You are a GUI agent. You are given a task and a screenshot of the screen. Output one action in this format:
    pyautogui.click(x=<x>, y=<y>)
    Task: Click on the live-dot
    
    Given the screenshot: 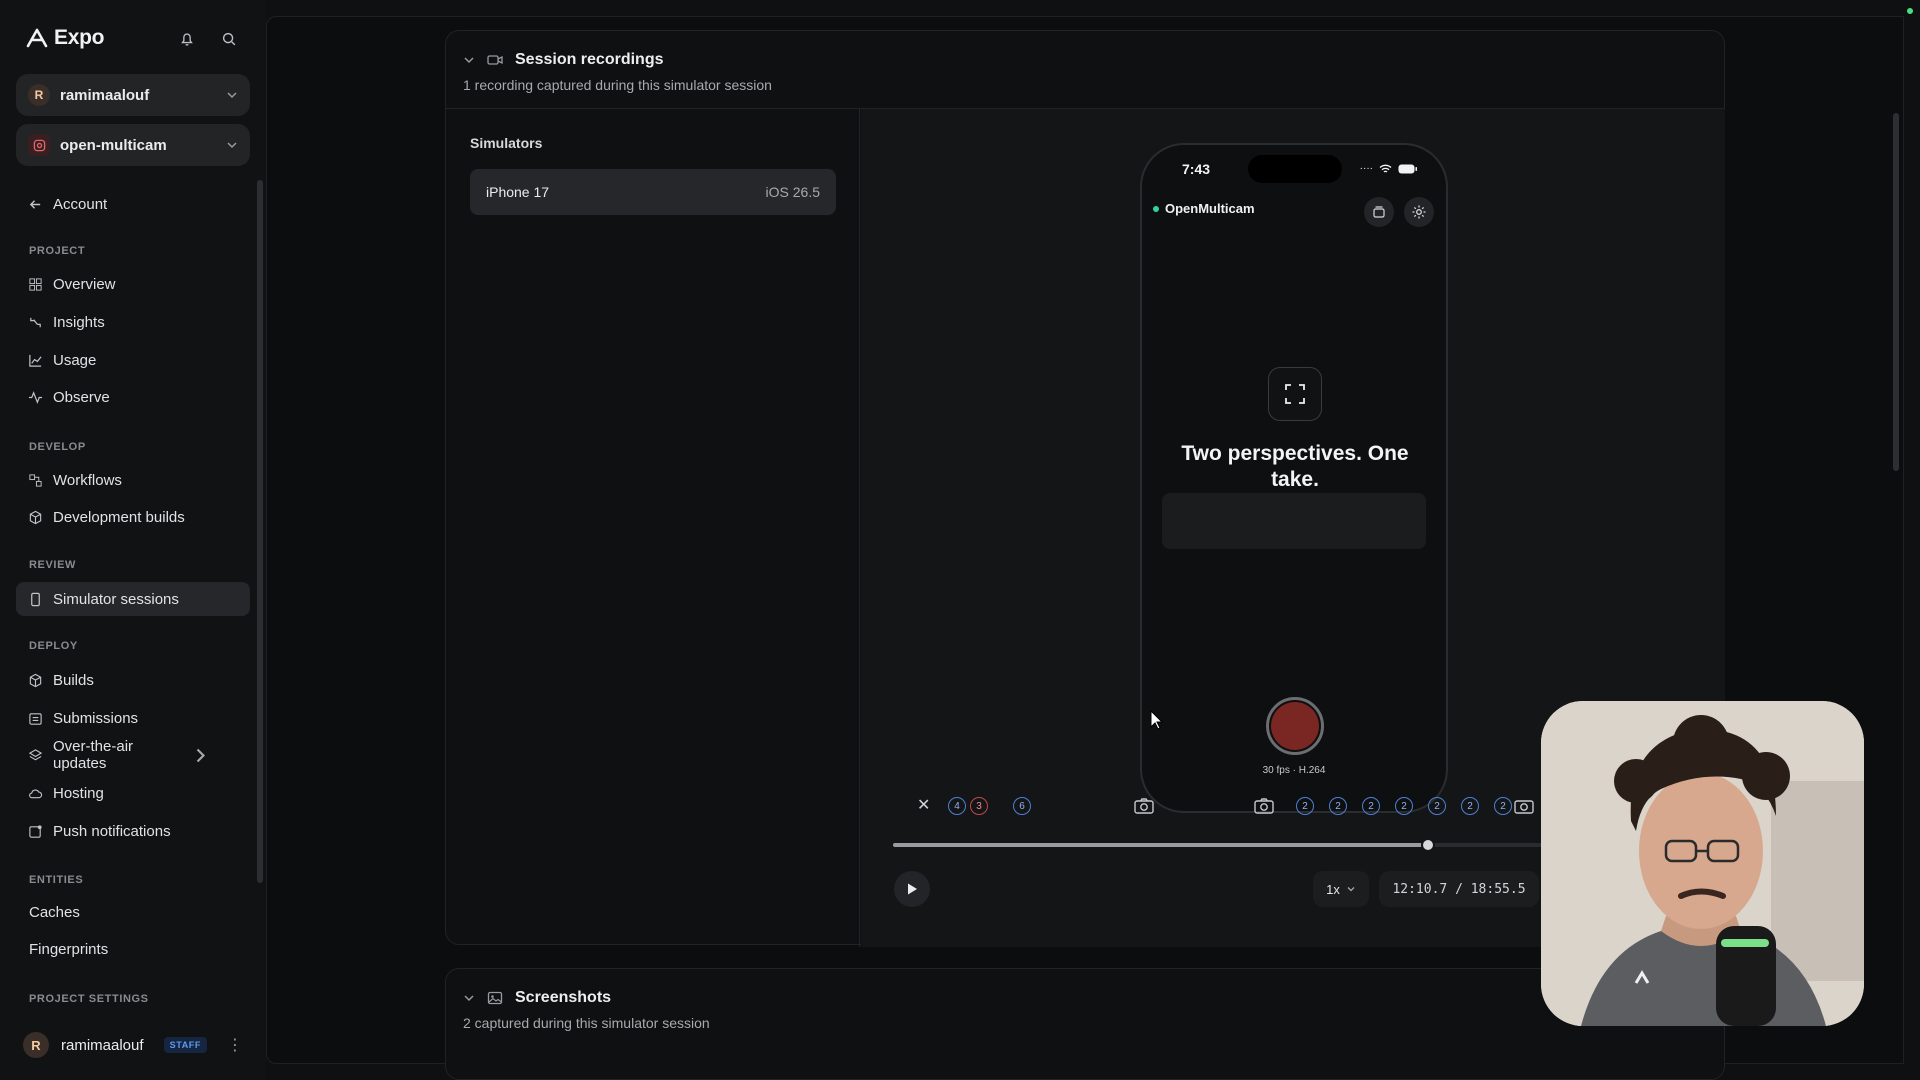 What is the action you would take?
    pyautogui.click(x=1156, y=208)
    